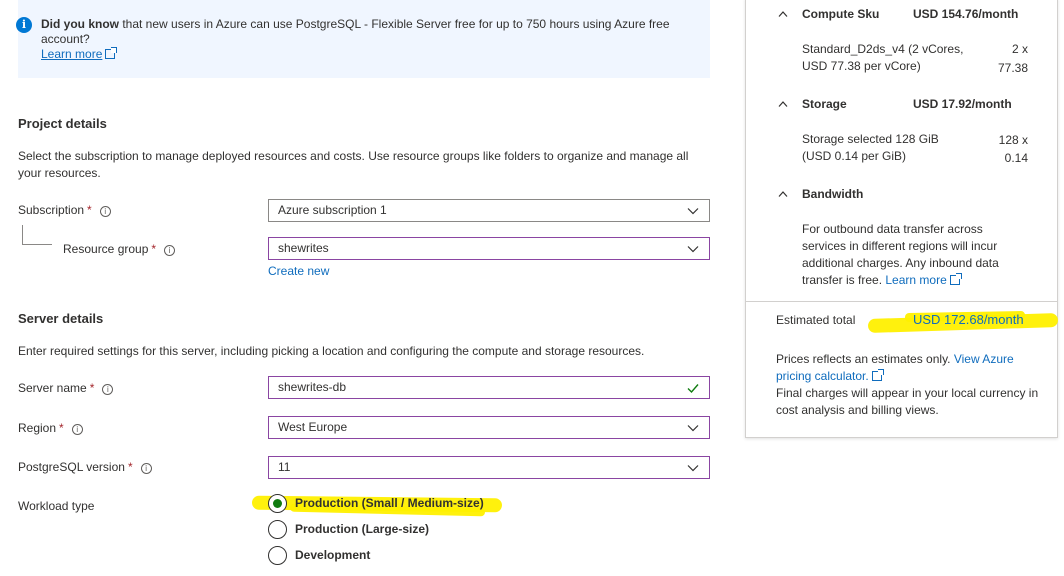 This screenshot has width=1064, height=576. Describe the element at coordinates (968, 319) in the screenshot. I see `estimated-total-price: USD 172.68/month` at that location.